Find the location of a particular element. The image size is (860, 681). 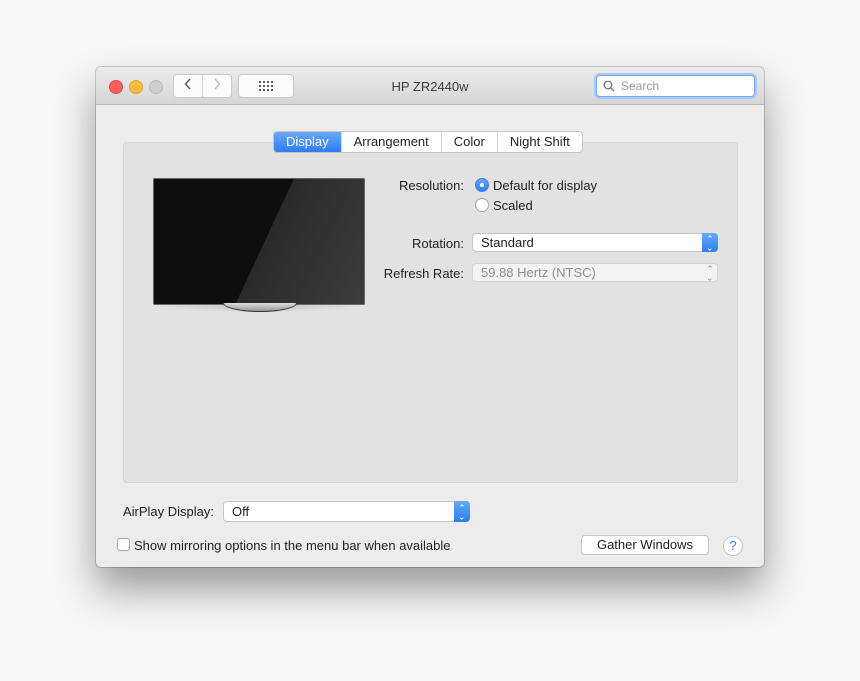

refresh-rate-select: 59.88 Hertz (NTSC) ⌃ ⌃ is located at coordinates (595, 272).